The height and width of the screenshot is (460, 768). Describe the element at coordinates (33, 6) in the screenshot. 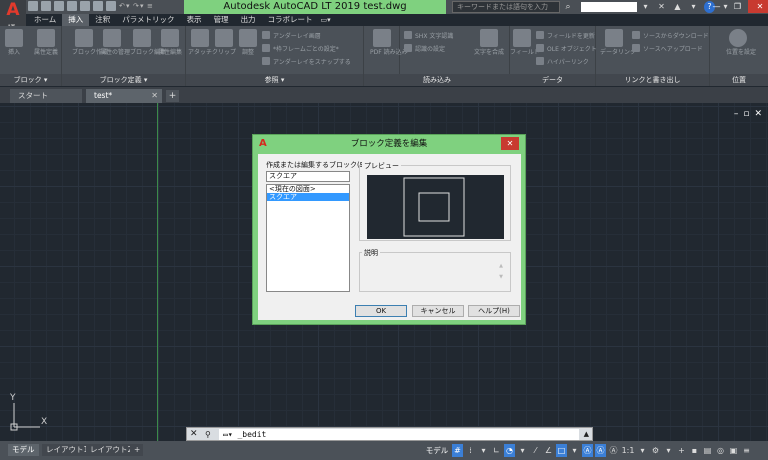

I see `new-icon` at that location.